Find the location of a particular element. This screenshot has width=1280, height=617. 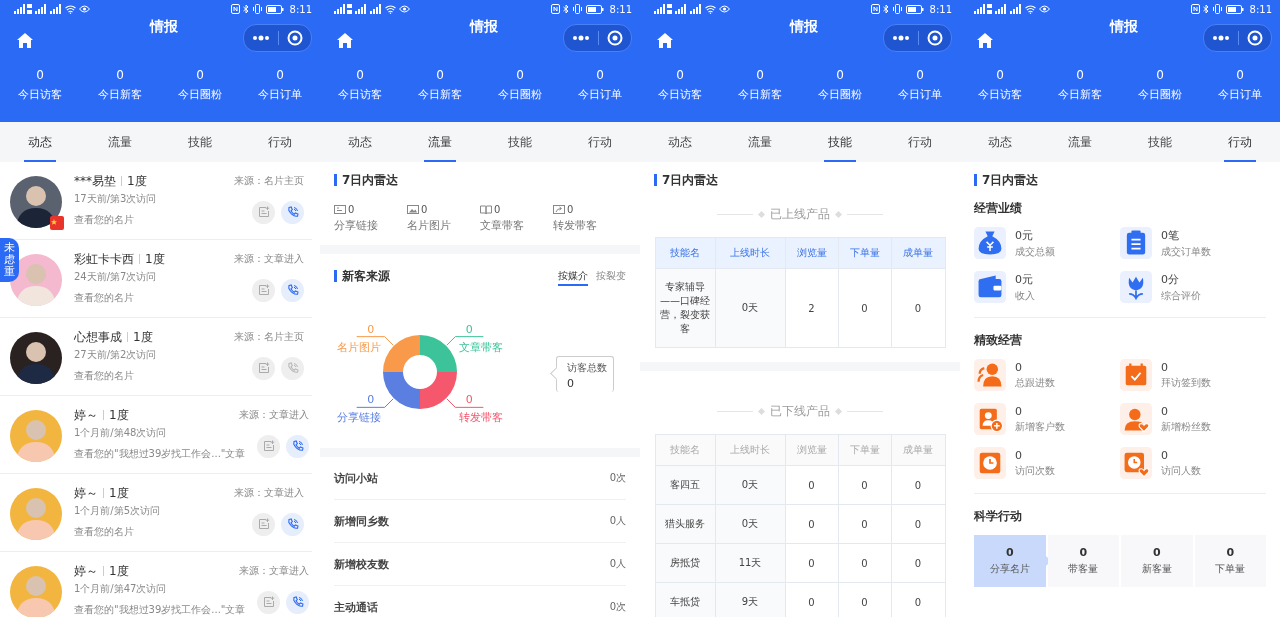

status-time: 8:11 is located at coordinates (1260, 9).